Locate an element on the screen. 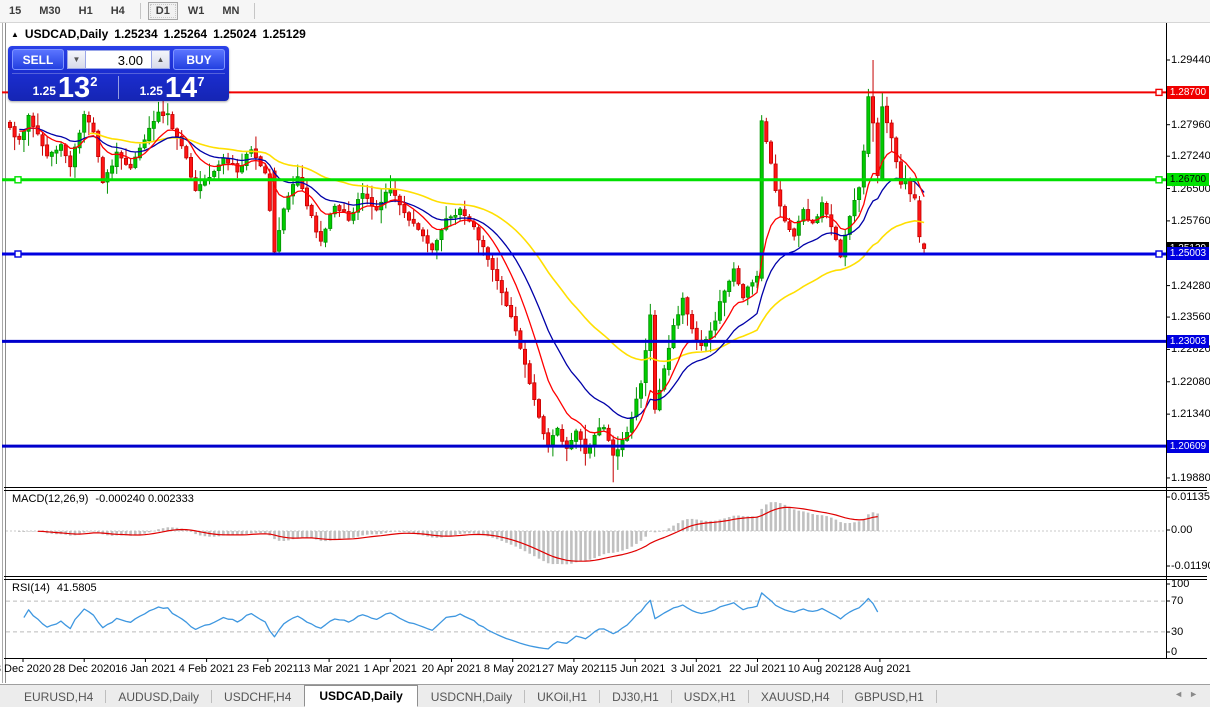 The width and height of the screenshot is (1210, 707). chart-tab-USDCAD: USDCAD,Daily is located at coordinates (361, 696).